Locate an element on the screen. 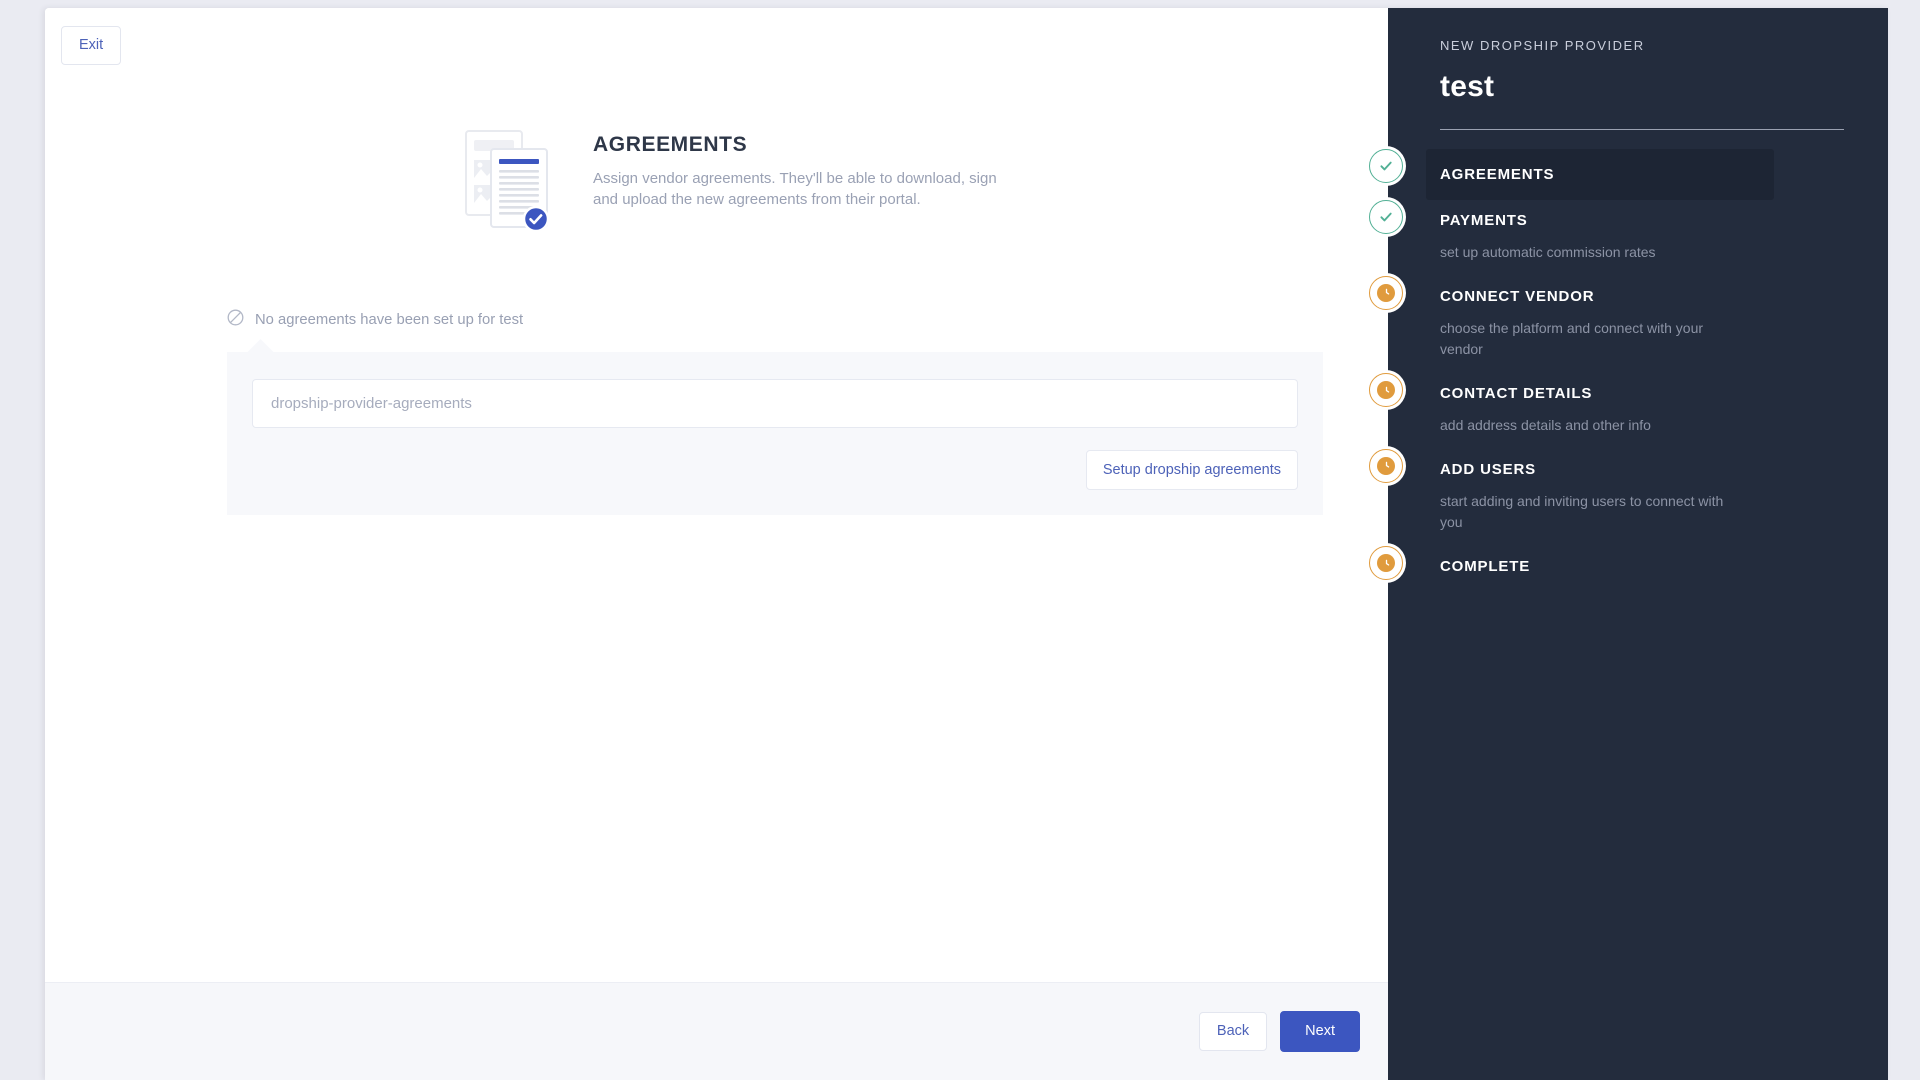  step-label: CONNECT VENDOR is located at coordinates (1517, 296).